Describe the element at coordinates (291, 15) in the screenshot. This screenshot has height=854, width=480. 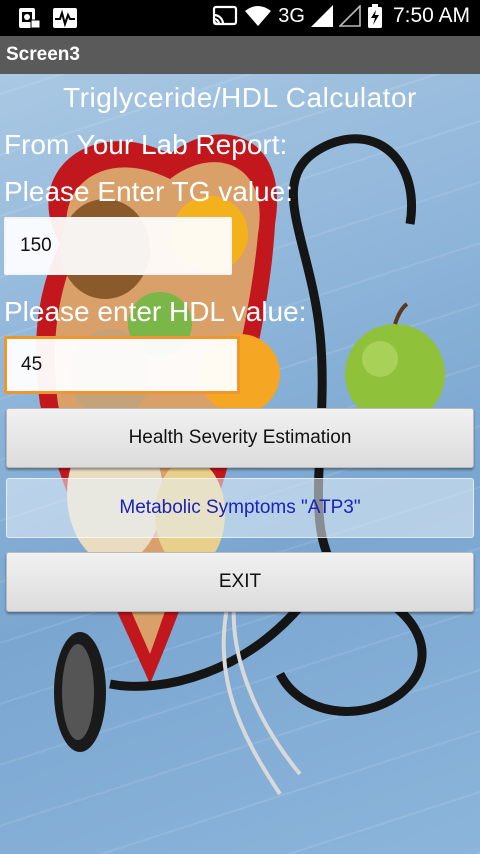
I see `network-type: 3G` at that location.